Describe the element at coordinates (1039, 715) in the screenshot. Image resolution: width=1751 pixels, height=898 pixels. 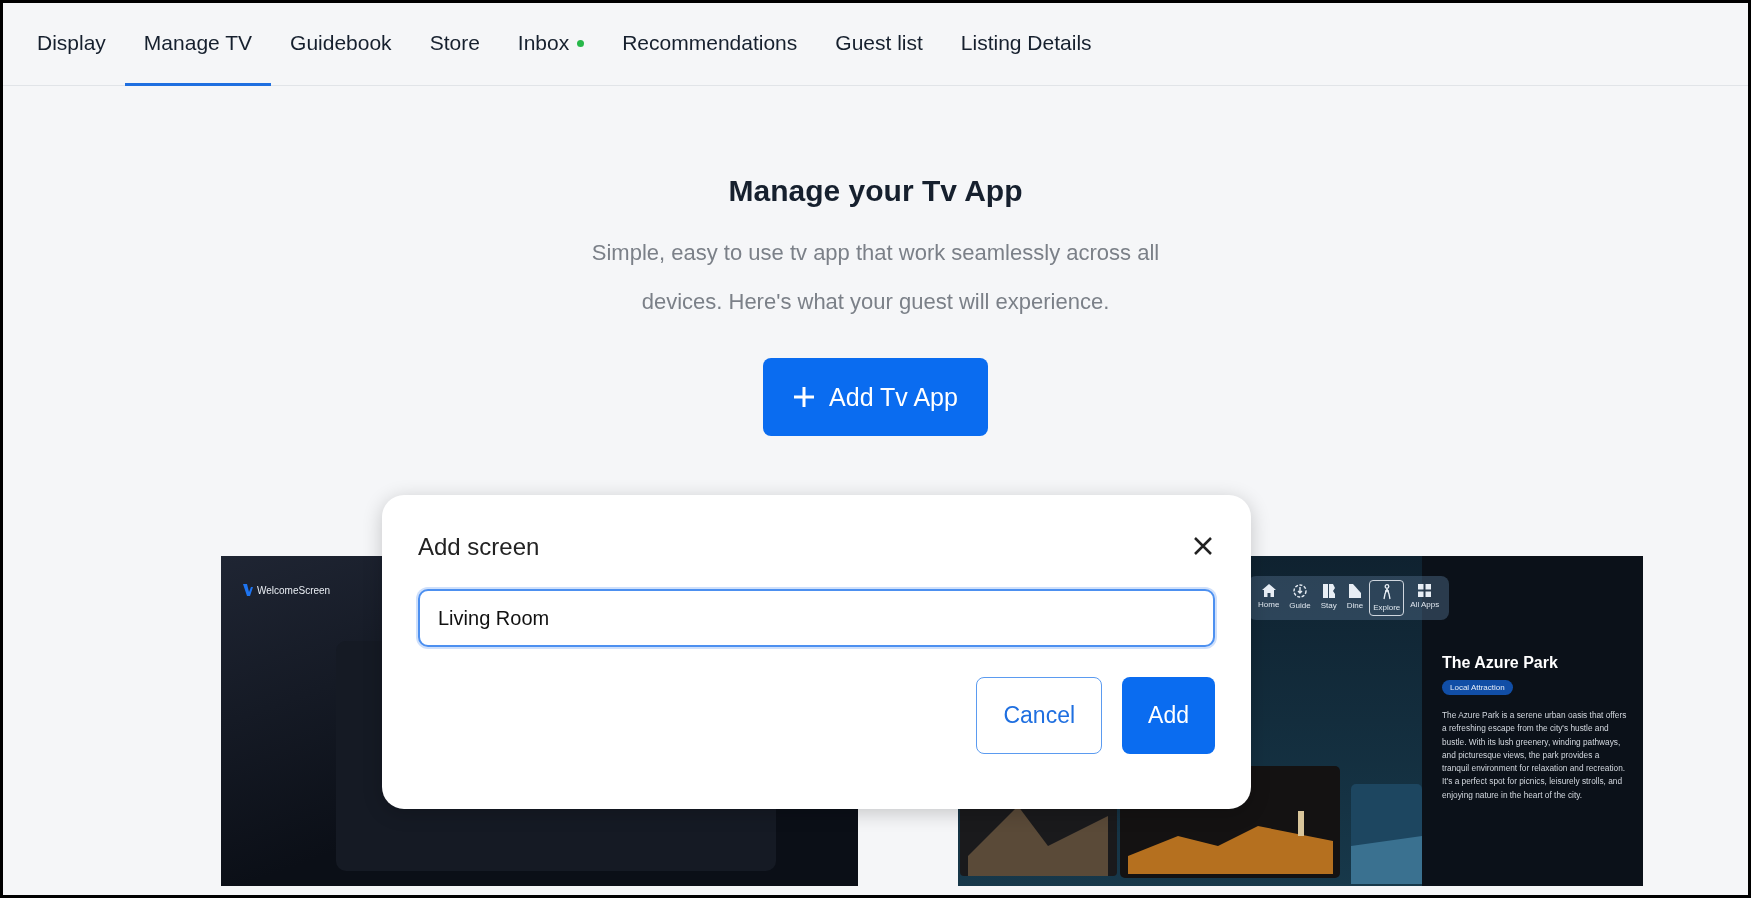
I see `cancel-button: Cancel` at that location.